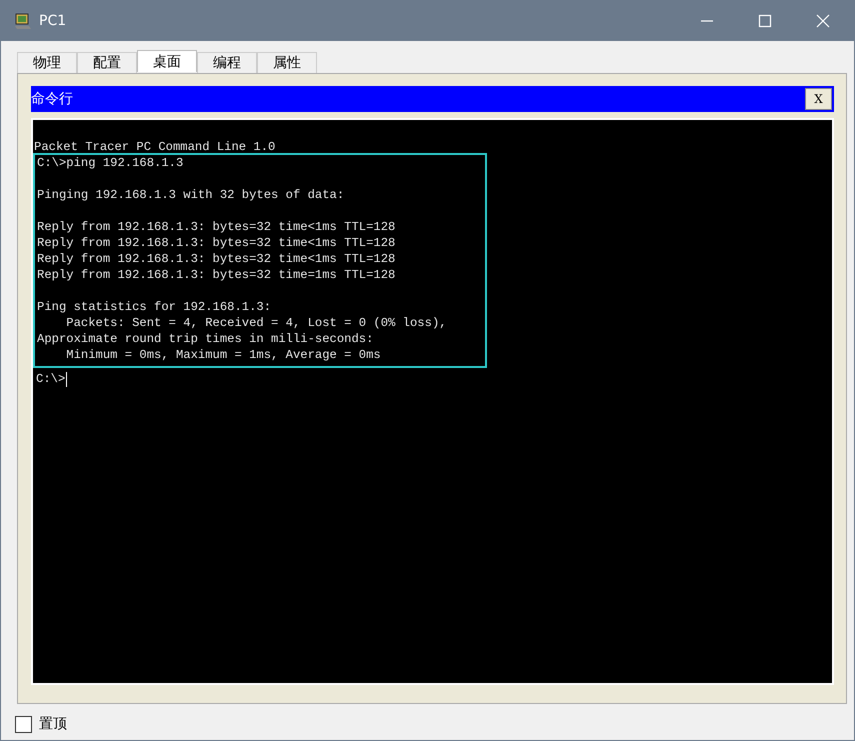  Describe the element at coordinates (227, 62) in the screenshot. I see `tab: 编程` at that location.